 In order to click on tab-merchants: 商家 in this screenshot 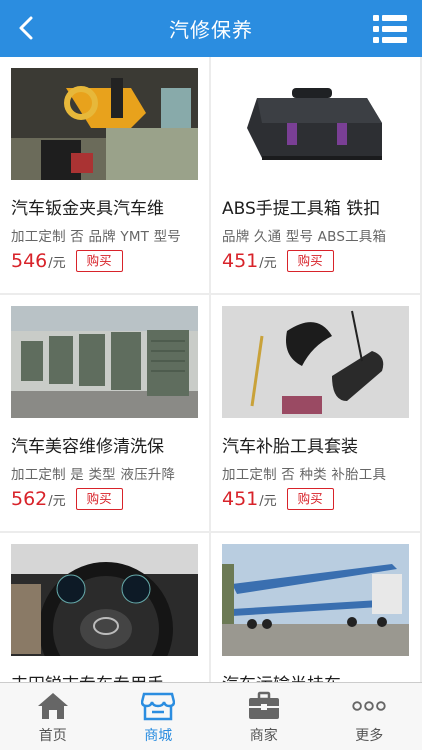, I will do `click(264, 716)`.